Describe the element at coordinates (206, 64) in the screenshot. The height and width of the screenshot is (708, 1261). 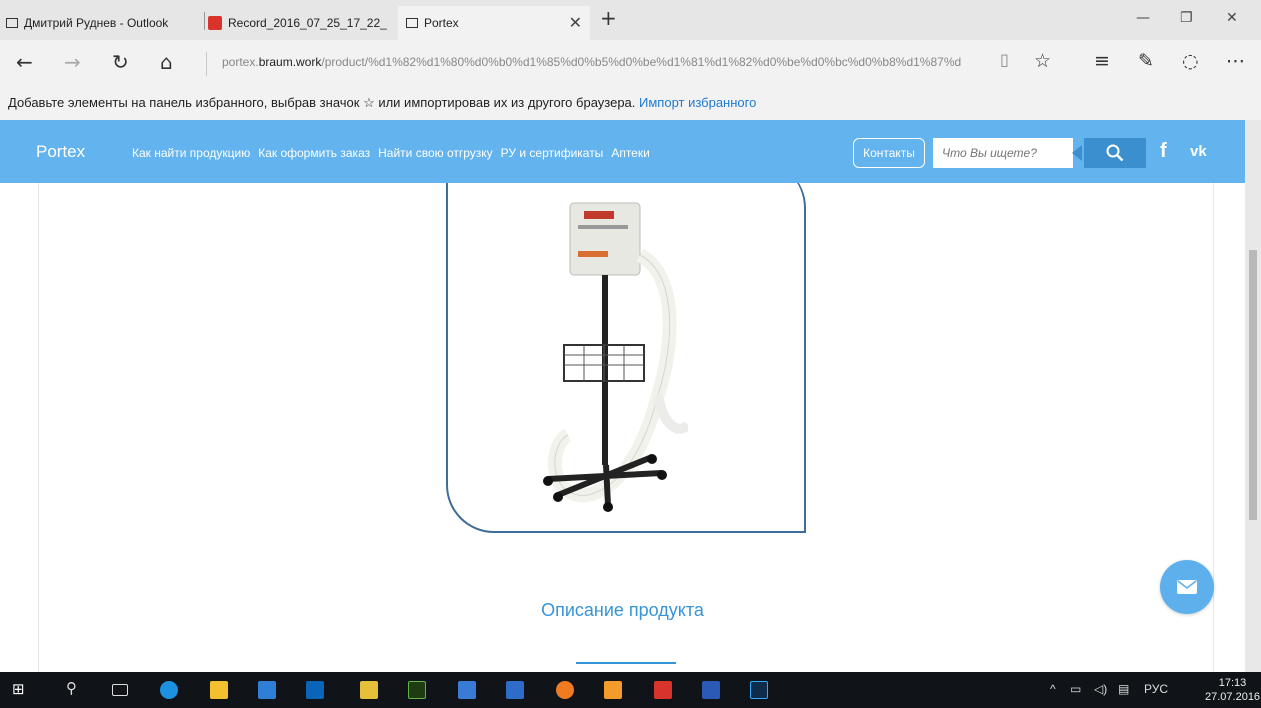
I see `divider` at that location.